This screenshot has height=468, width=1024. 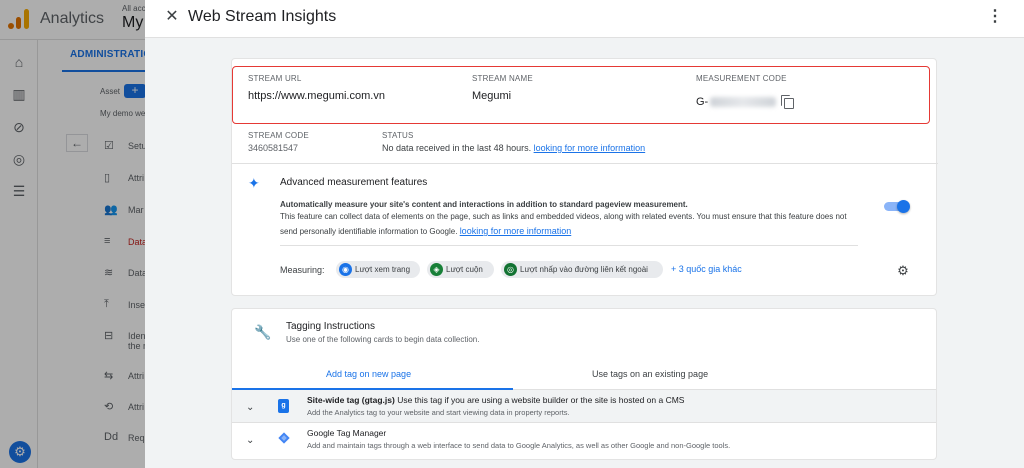 I want to click on status-learn-more-link: looking for more information, so click(x=590, y=148).